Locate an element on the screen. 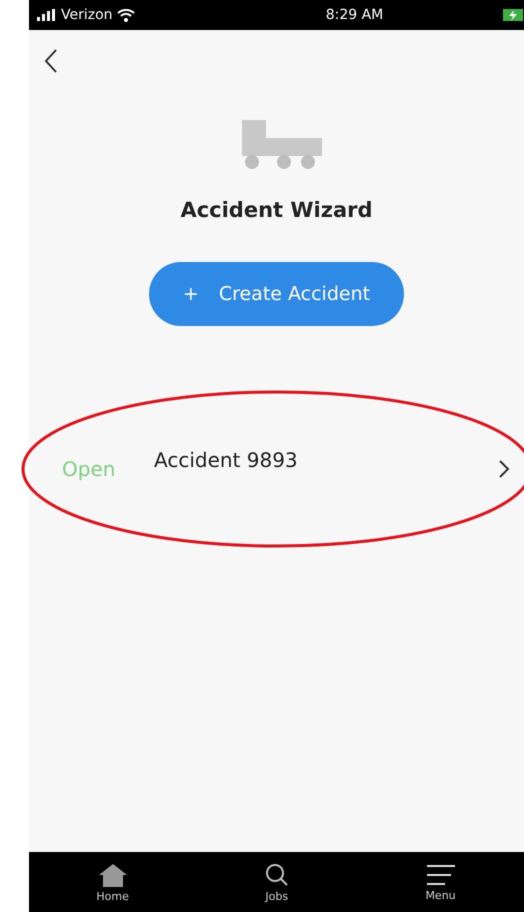 The image size is (524, 912). clock-time: 8:29 AM is located at coordinates (355, 15).